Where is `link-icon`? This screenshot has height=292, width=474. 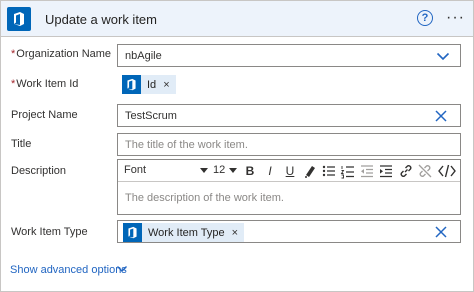
link-icon is located at coordinates (406, 171).